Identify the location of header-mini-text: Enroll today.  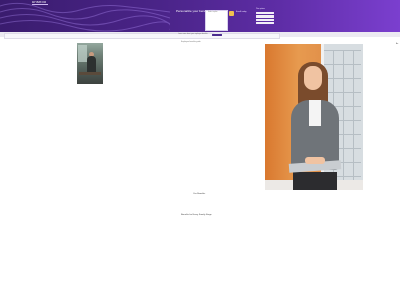
(241, 12).